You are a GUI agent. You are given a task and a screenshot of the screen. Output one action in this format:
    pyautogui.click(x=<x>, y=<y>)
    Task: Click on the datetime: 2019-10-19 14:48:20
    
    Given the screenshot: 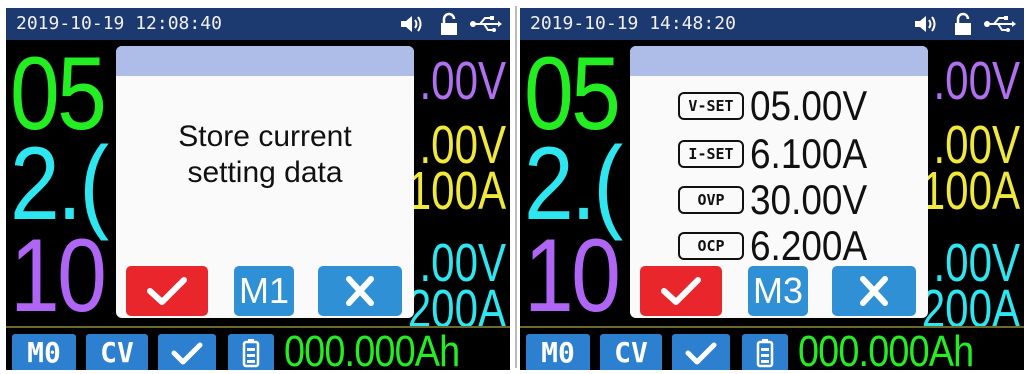 What is the action you would take?
    pyautogui.click(x=633, y=23)
    